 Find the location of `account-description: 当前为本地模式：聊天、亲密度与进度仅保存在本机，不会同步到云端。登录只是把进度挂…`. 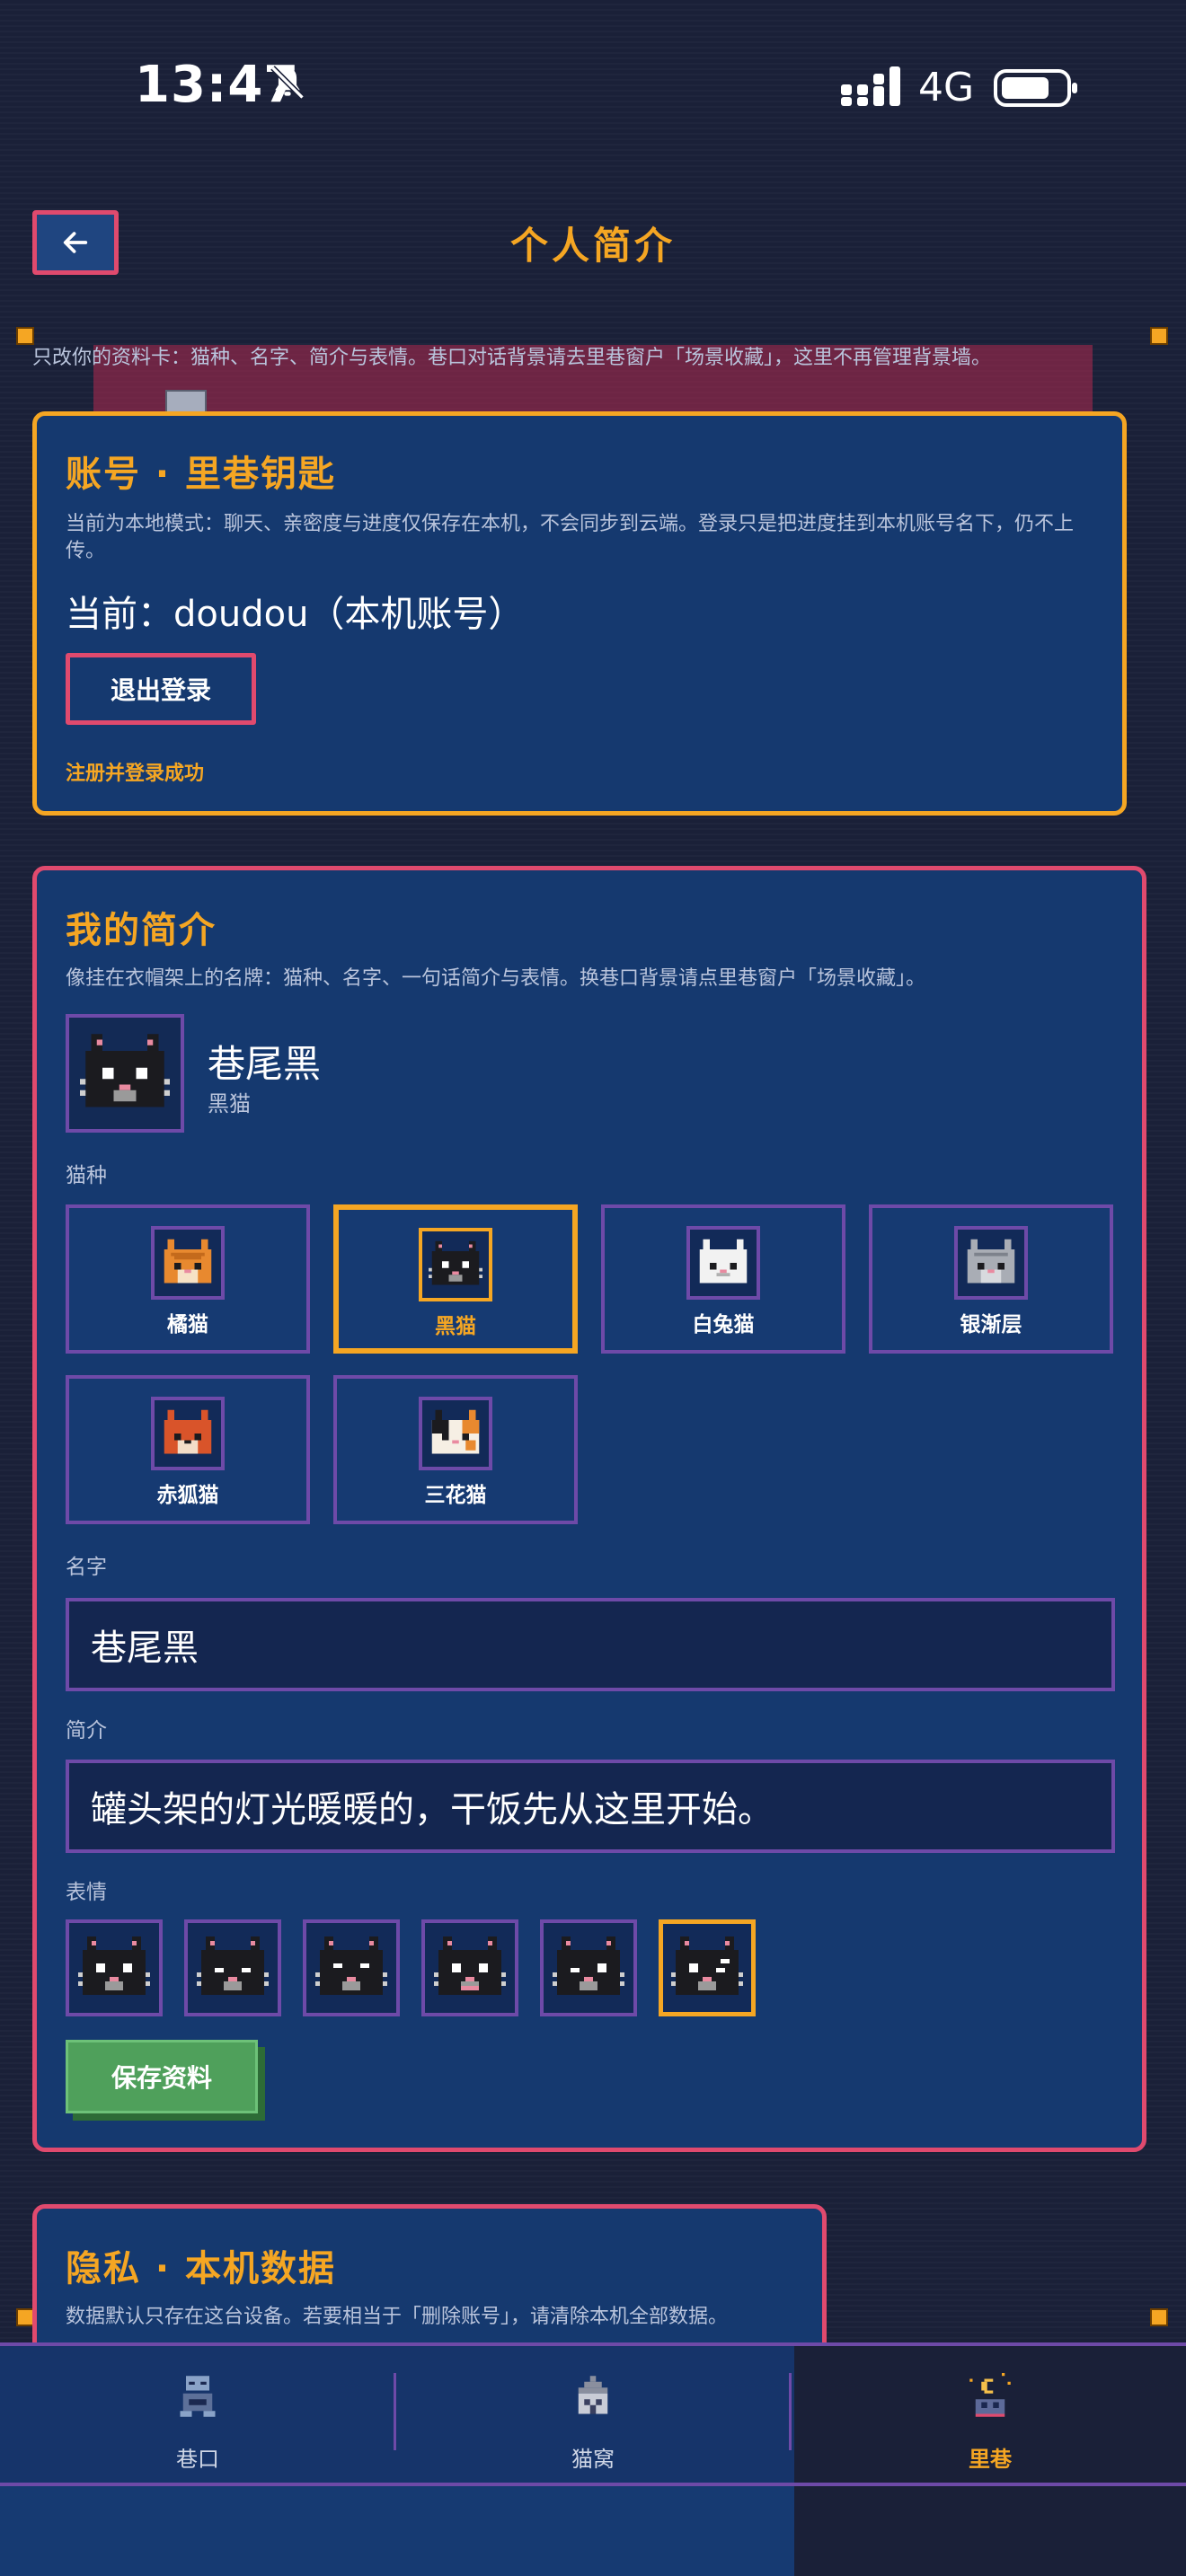

account-description: 当前为本地模式：聊天、亲密度与进度仅保存在本机，不会同步到云端。登录只是把进度挂… is located at coordinates (570, 537).